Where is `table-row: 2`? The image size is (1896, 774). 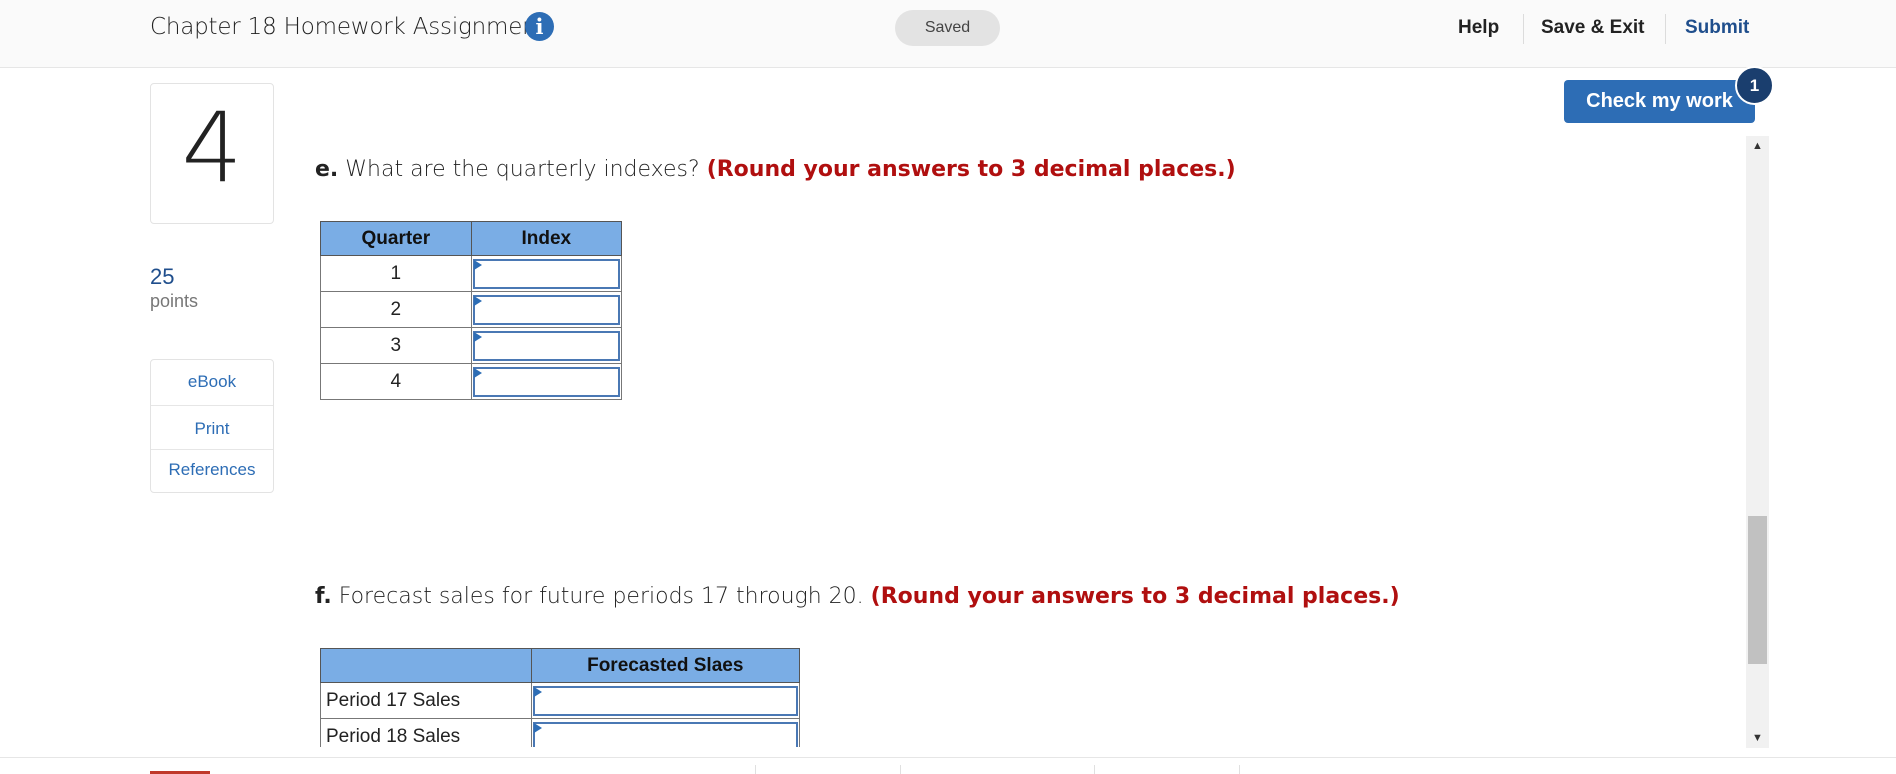
table-row: 2 is located at coordinates (471, 309).